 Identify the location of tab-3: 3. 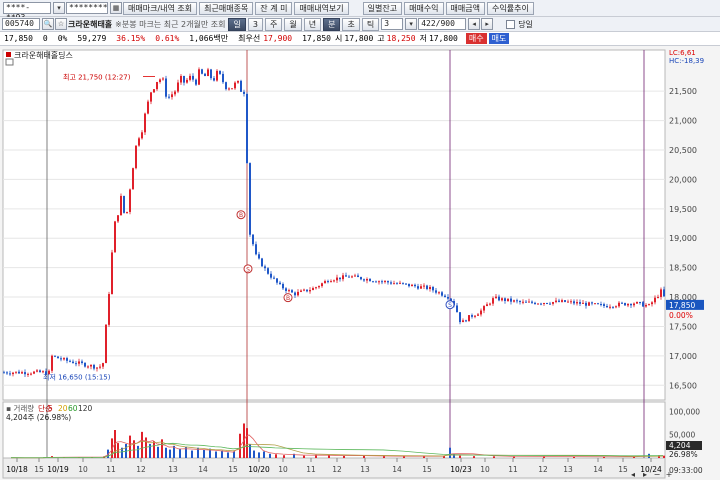
(255, 24).